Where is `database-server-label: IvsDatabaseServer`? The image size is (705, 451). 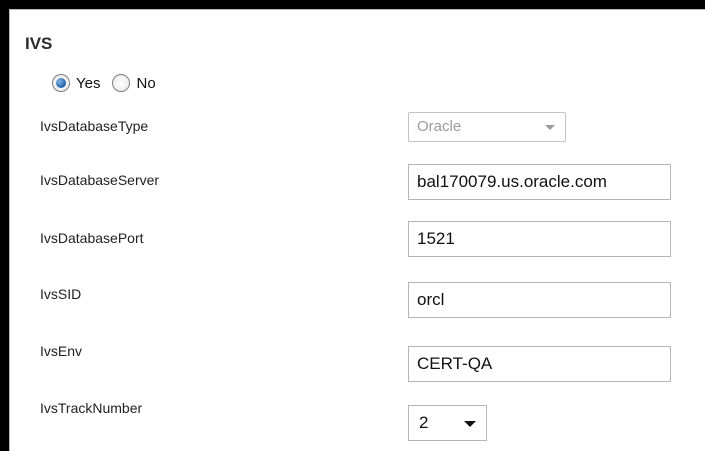 database-server-label: IvsDatabaseServer is located at coordinates (100, 180).